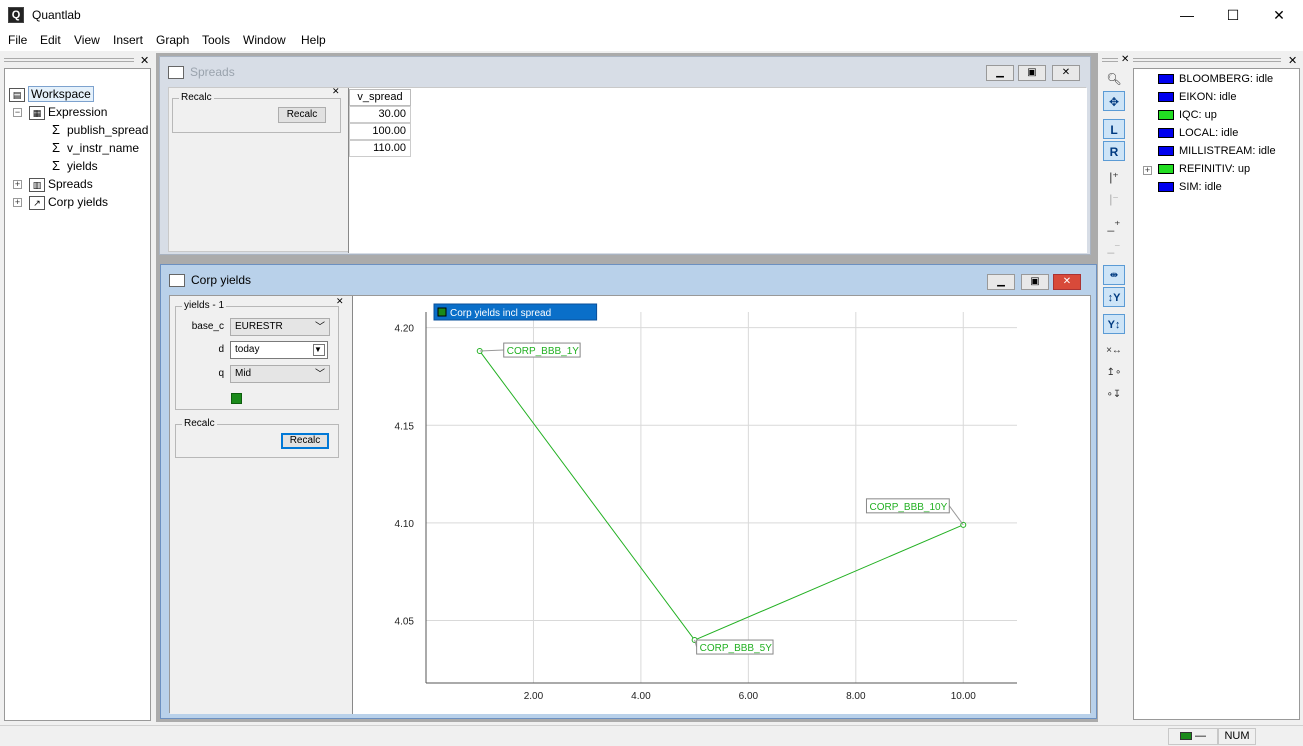 This screenshot has height=746, width=1303. Describe the element at coordinates (1114, 324) in the screenshot. I see `y-autoscale-icon: Y↕` at that location.